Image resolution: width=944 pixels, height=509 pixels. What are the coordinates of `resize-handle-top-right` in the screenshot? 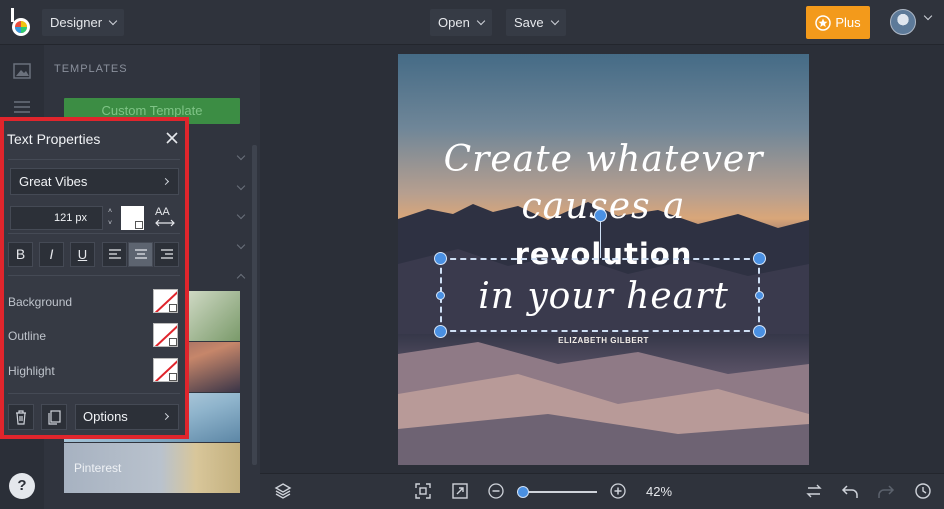 It's located at (759, 258).